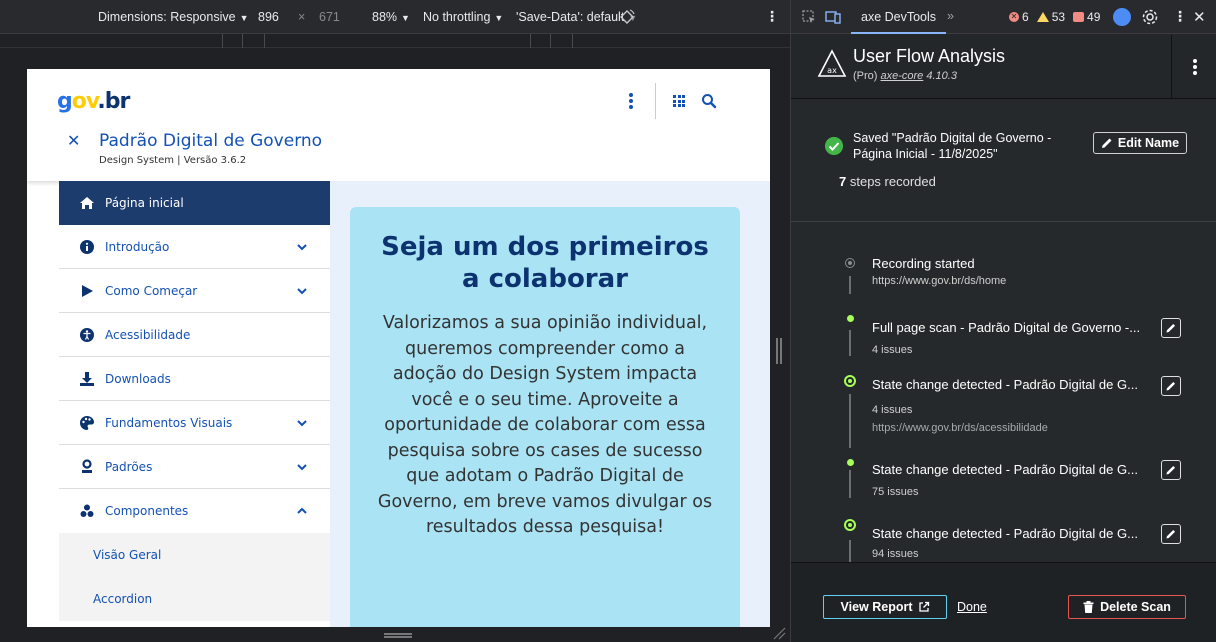  I want to click on nav-item-downloads: Downloads, so click(194, 379).